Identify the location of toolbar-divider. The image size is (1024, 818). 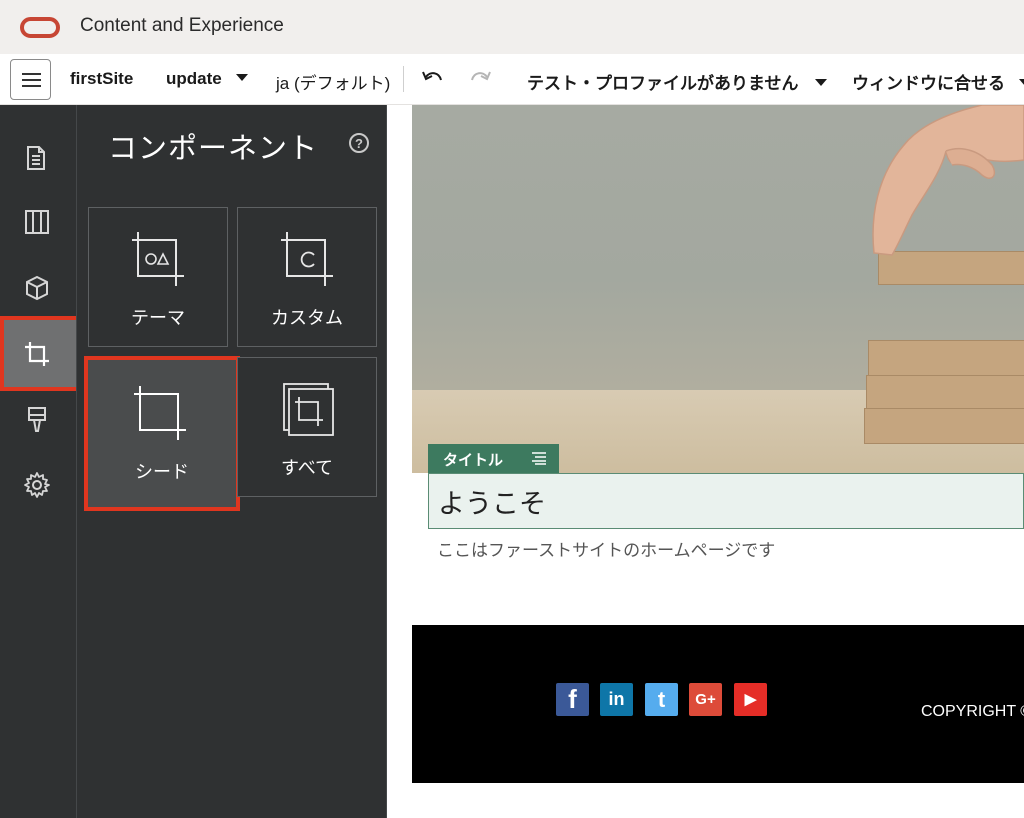
(403, 79).